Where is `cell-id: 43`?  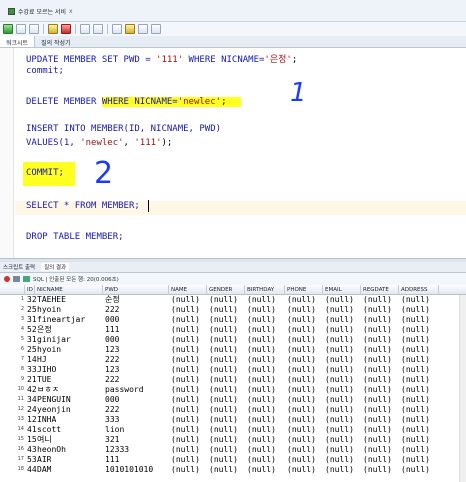 cell-id: 43 is located at coordinates (32, 449).